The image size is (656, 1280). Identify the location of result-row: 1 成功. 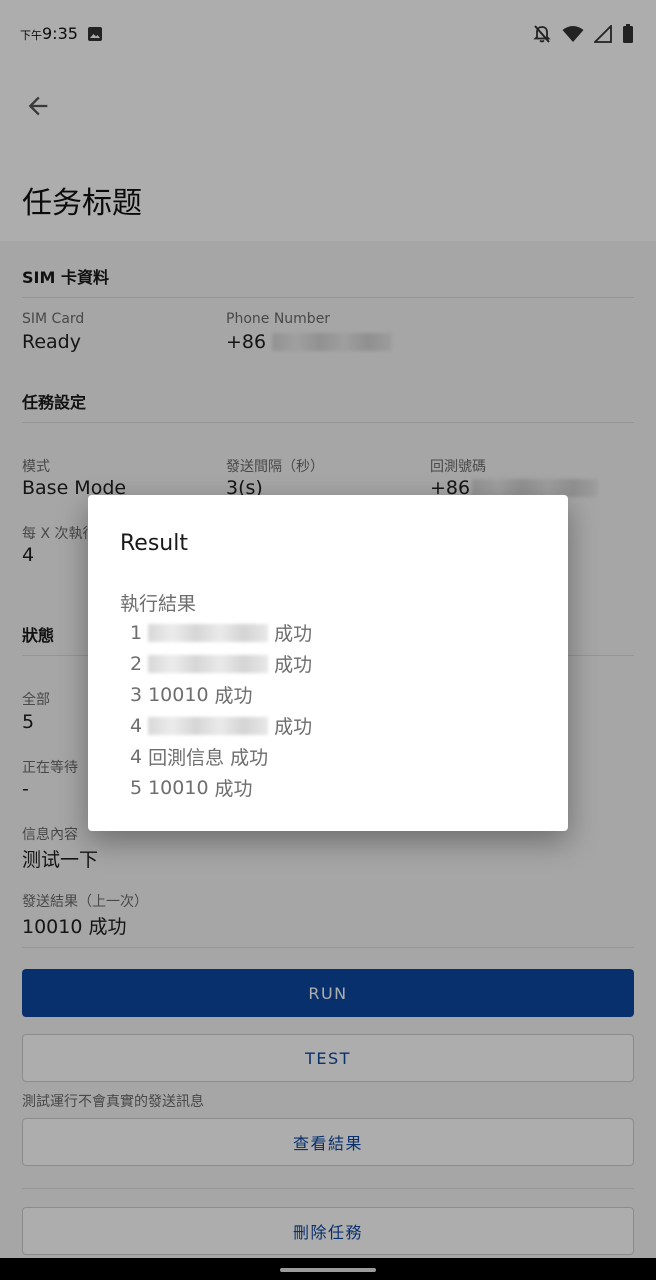
(221, 633).